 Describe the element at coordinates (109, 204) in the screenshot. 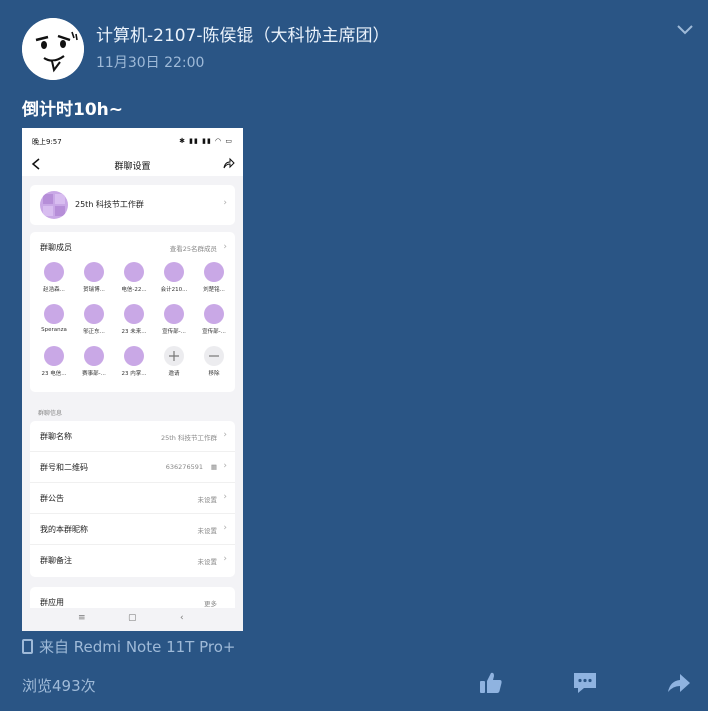

I see `group-name: 25th 科技节工作群` at that location.